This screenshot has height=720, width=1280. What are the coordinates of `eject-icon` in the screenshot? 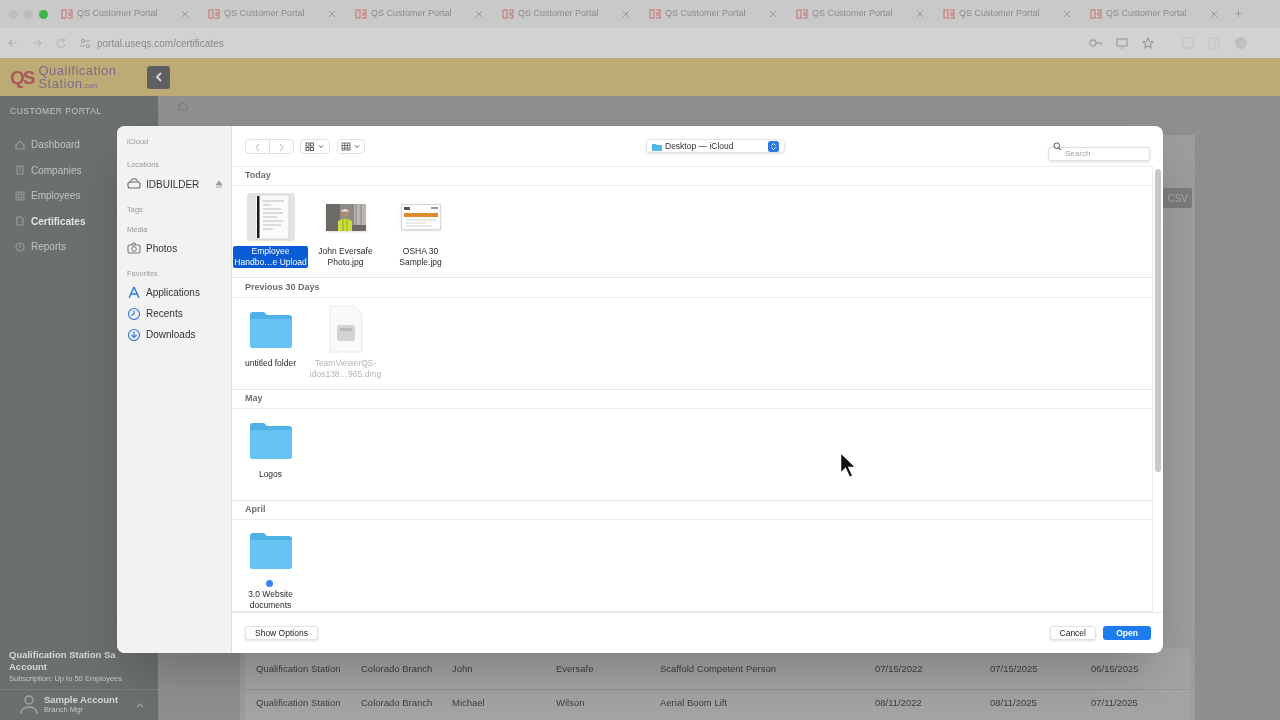 It's located at (219, 184).